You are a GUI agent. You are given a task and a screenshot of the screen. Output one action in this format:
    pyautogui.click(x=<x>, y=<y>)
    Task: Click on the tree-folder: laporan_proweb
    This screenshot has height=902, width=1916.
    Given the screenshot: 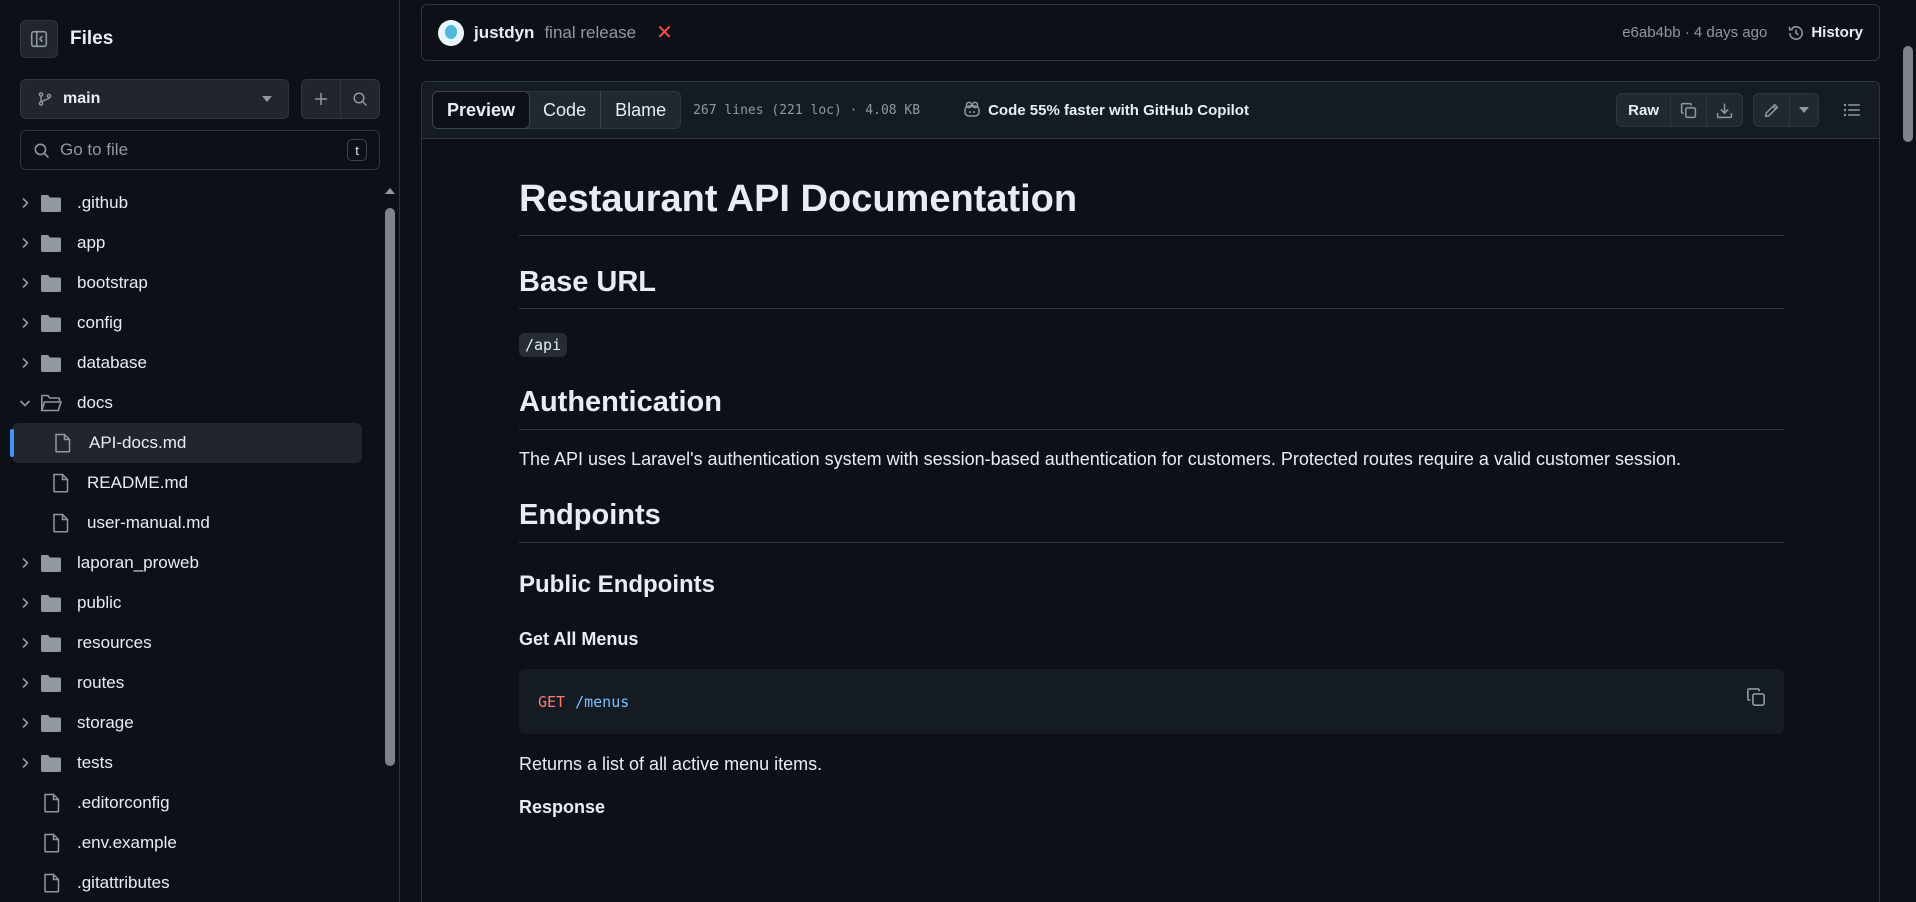 What is the action you would take?
    pyautogui.click(x=186, y=563)
    